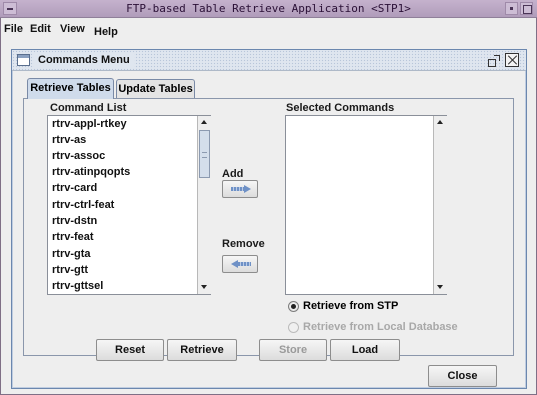 The width and height of the screenshot is (537, 395). I want to click on list-item: rtrv-appl-rtkey, so click(89, 124).